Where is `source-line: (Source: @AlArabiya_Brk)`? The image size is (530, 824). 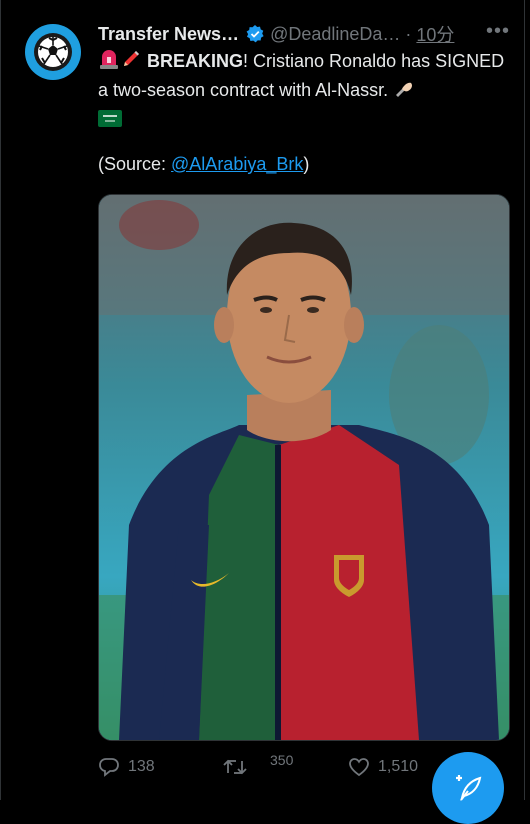
source-line: (Source: @AlArabiya_Brk) is located at coordinates (203, 164).